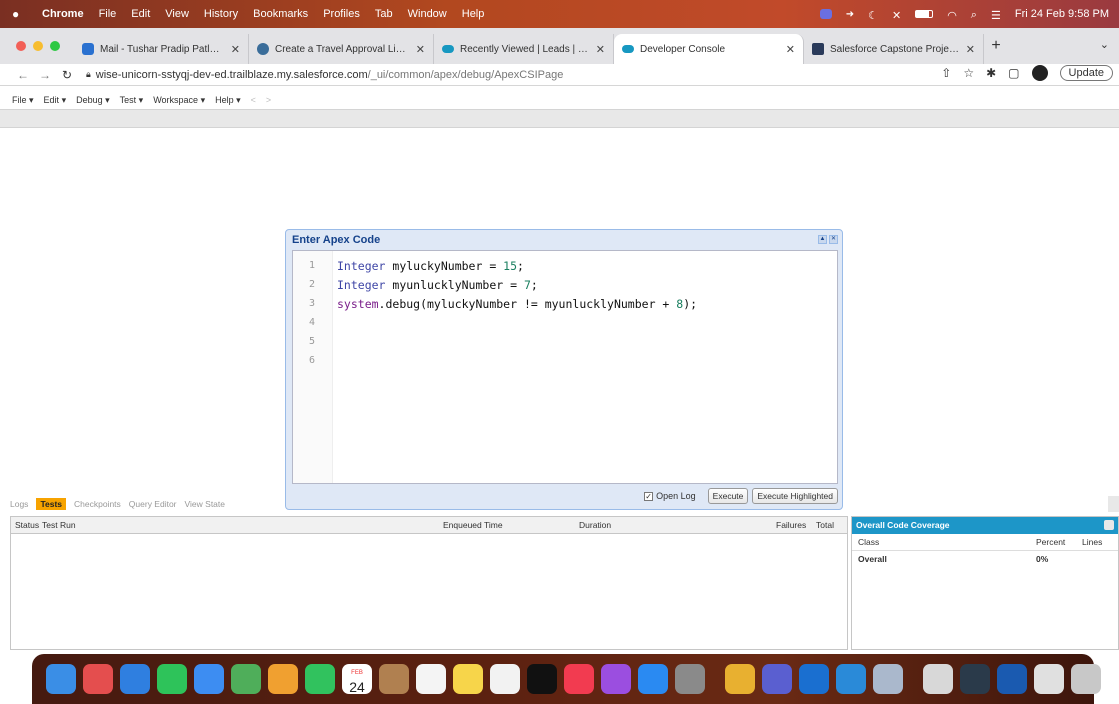 This screenshot has width=1119, height=704. What do you see at coordinates (253, 100) in the screenshot?
I see `dc-nav-back-icon: <` at bounding box center [253, 100].